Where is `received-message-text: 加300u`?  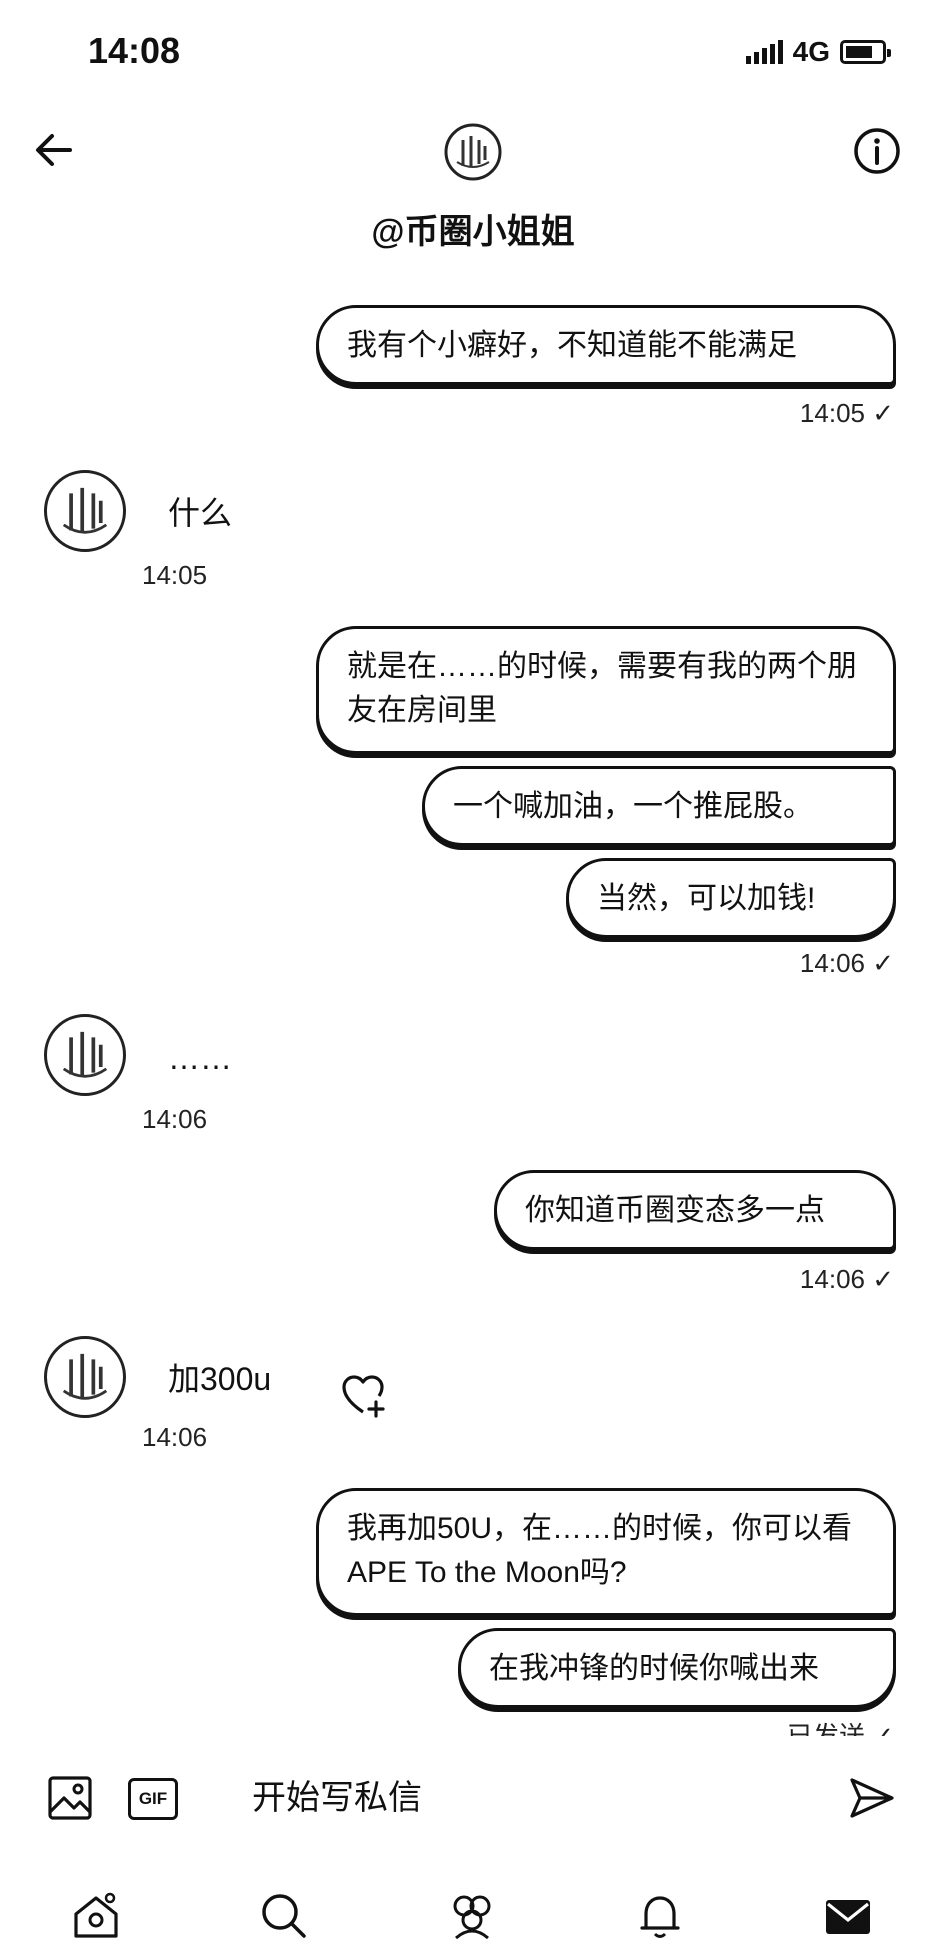
received-message-text: 加300u is located at coordinates (219, 1377).